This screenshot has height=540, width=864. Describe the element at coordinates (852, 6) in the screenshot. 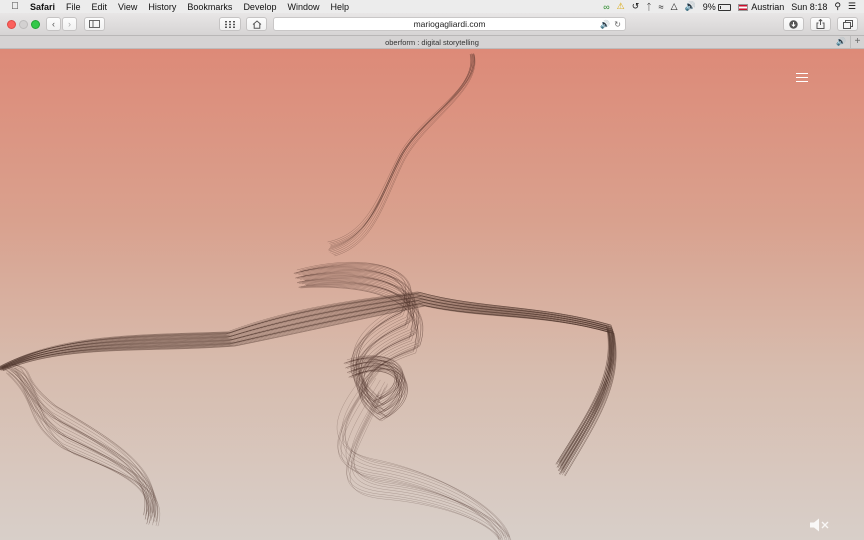

I see `notification-center-icon: ☰` at that location.